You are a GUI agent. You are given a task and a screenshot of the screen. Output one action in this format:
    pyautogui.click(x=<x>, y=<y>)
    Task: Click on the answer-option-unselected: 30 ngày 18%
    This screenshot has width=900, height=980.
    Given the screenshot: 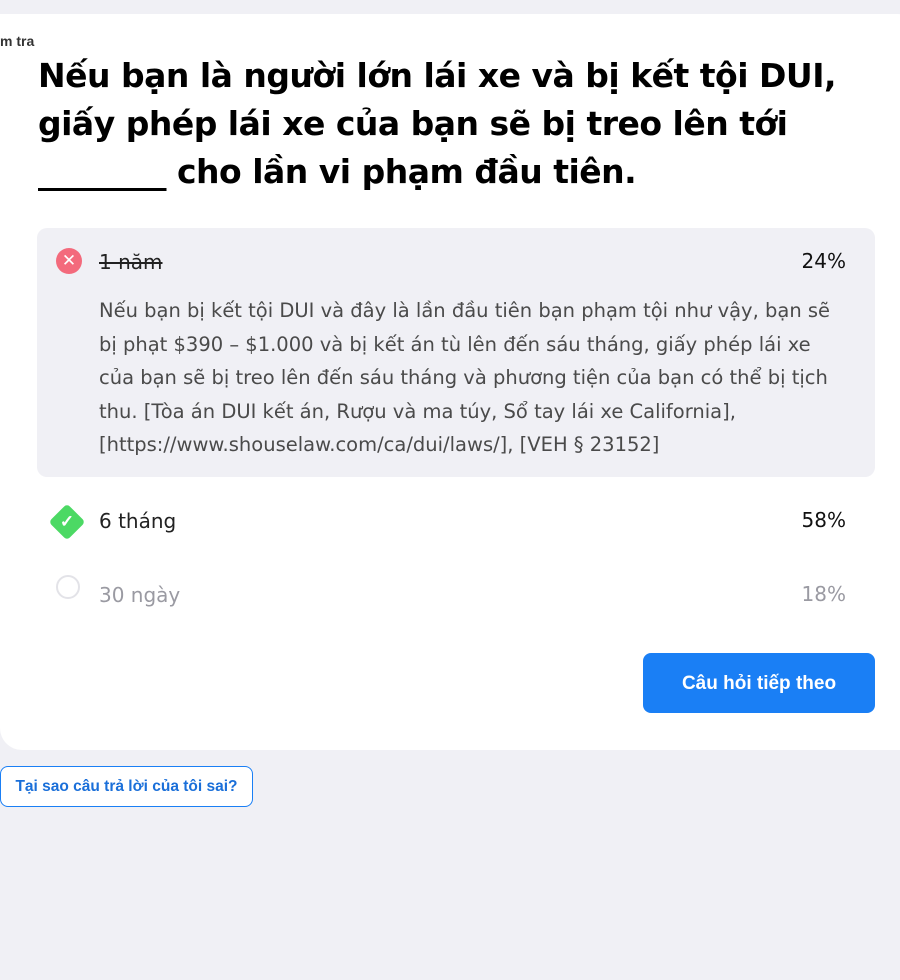 What is the action you would take?
    pyautogui.click(x=456, y=588)
    